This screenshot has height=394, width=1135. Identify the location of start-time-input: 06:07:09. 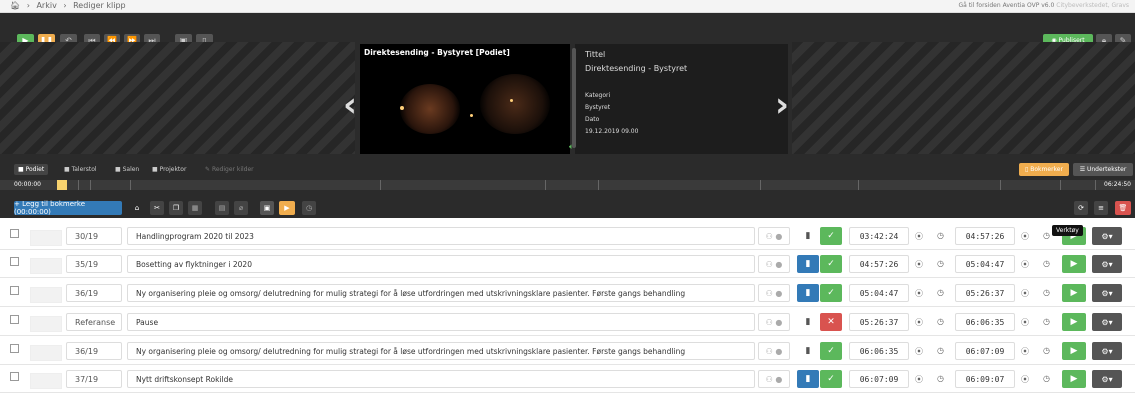
(879, 379).